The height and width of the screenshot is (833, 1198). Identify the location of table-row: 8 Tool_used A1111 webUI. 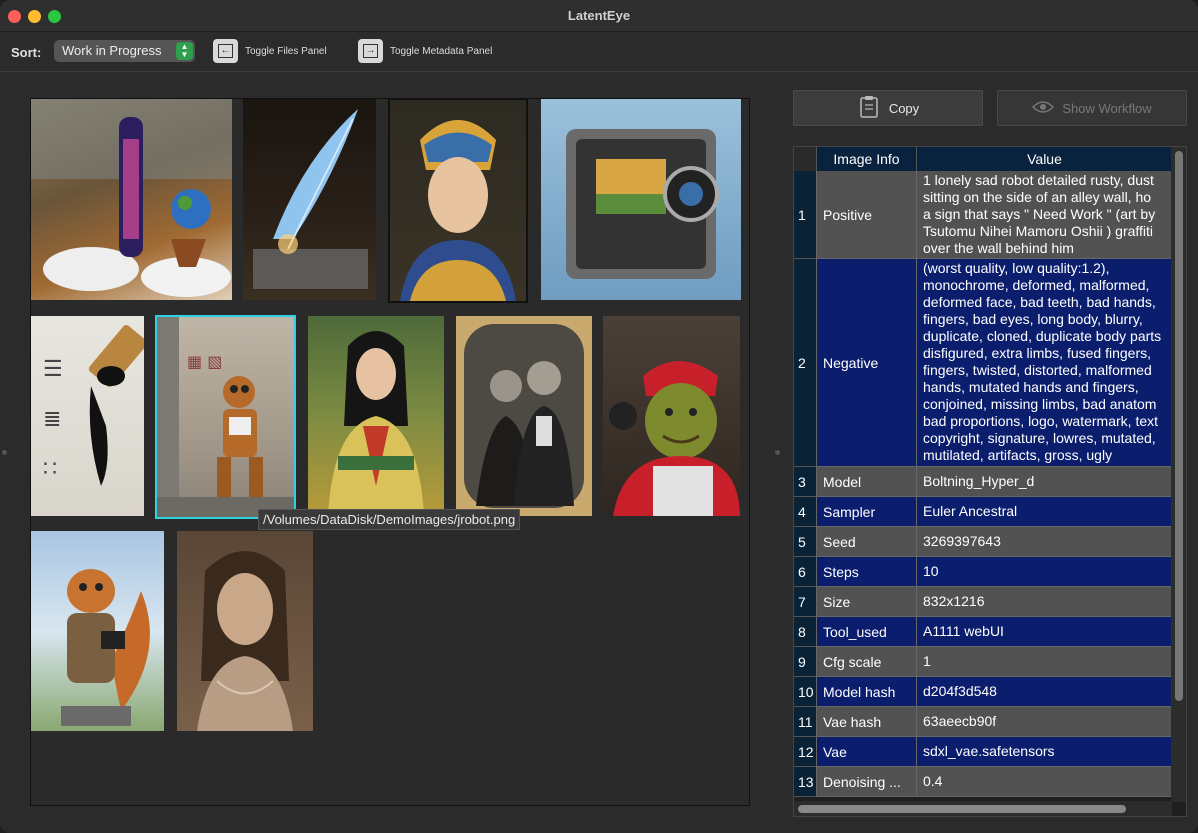
(983, 632).